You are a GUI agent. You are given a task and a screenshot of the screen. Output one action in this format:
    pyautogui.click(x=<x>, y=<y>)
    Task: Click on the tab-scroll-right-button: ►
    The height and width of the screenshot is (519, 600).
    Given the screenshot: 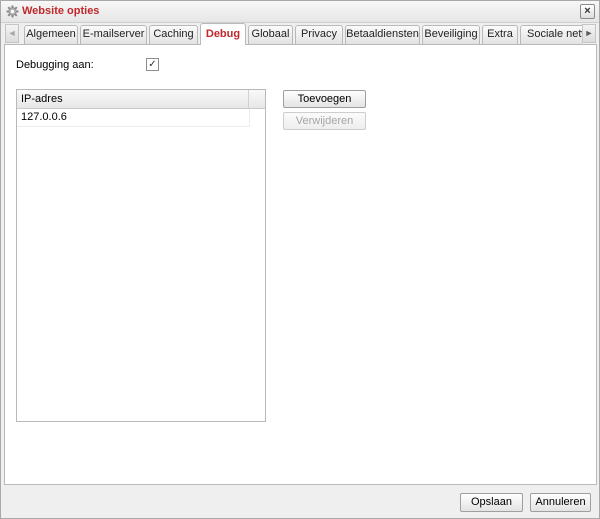 What is the action you would take?
    pyautogui.click(x=589, y=33)
    